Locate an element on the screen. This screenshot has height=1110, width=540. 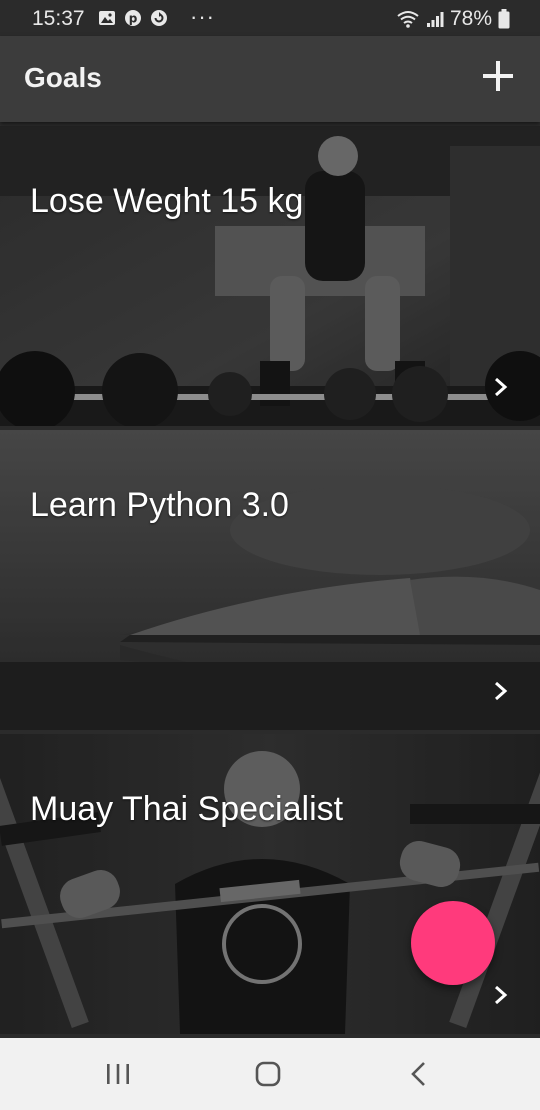
more-notifications-icon: ··· is located at coordinates (202, 16).